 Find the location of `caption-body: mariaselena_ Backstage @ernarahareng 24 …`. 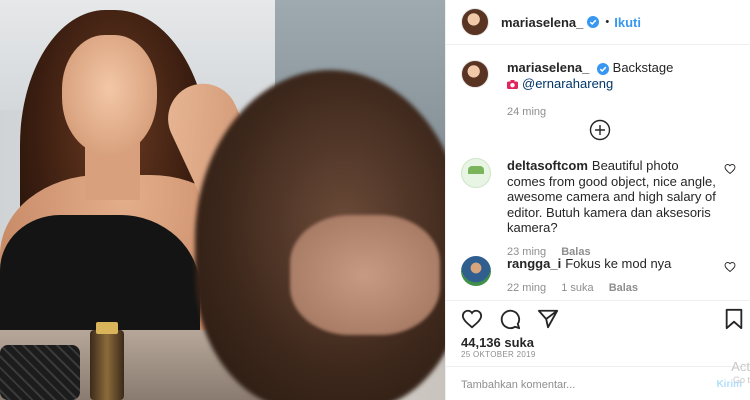

caption-body: mariaselena_ Backstage @ernarahareng 24 … is located at coordinates (624, 90).